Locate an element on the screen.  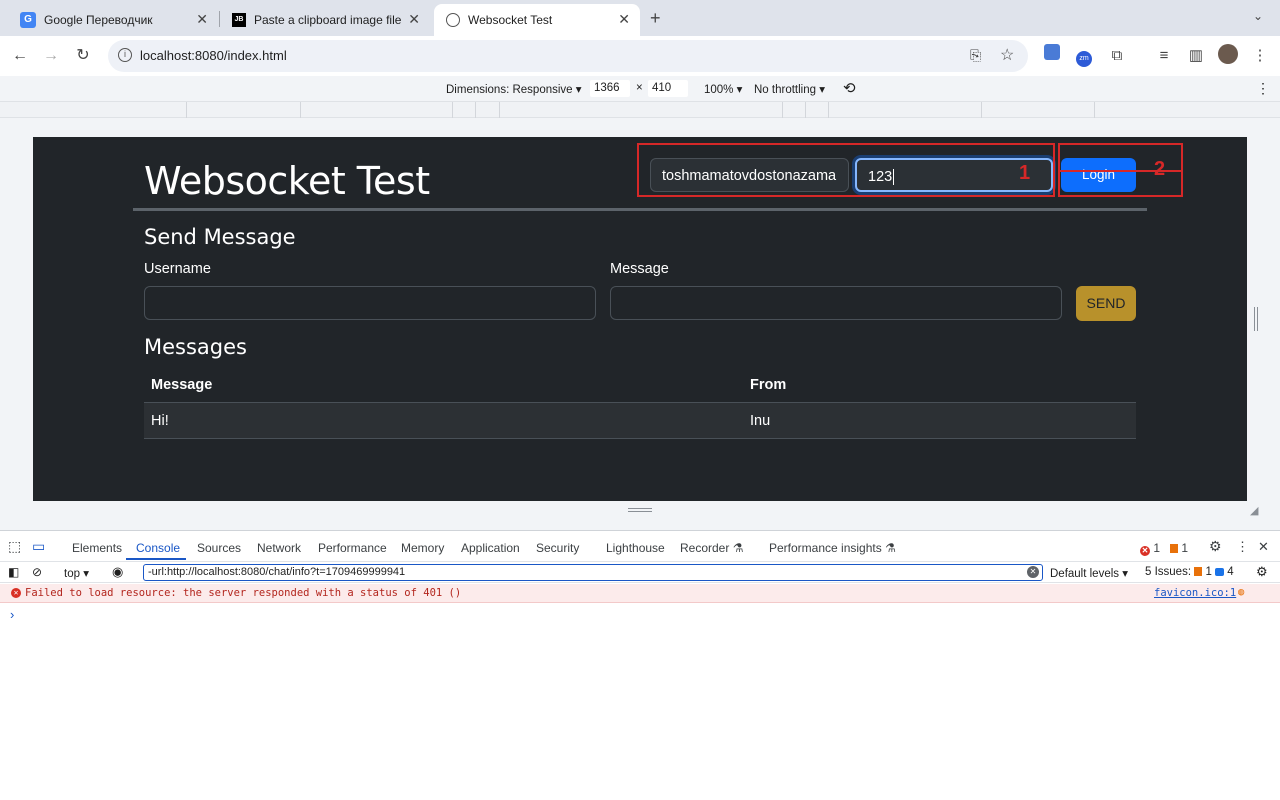
tab-elements: Elements is located at coordinates (97, 548).